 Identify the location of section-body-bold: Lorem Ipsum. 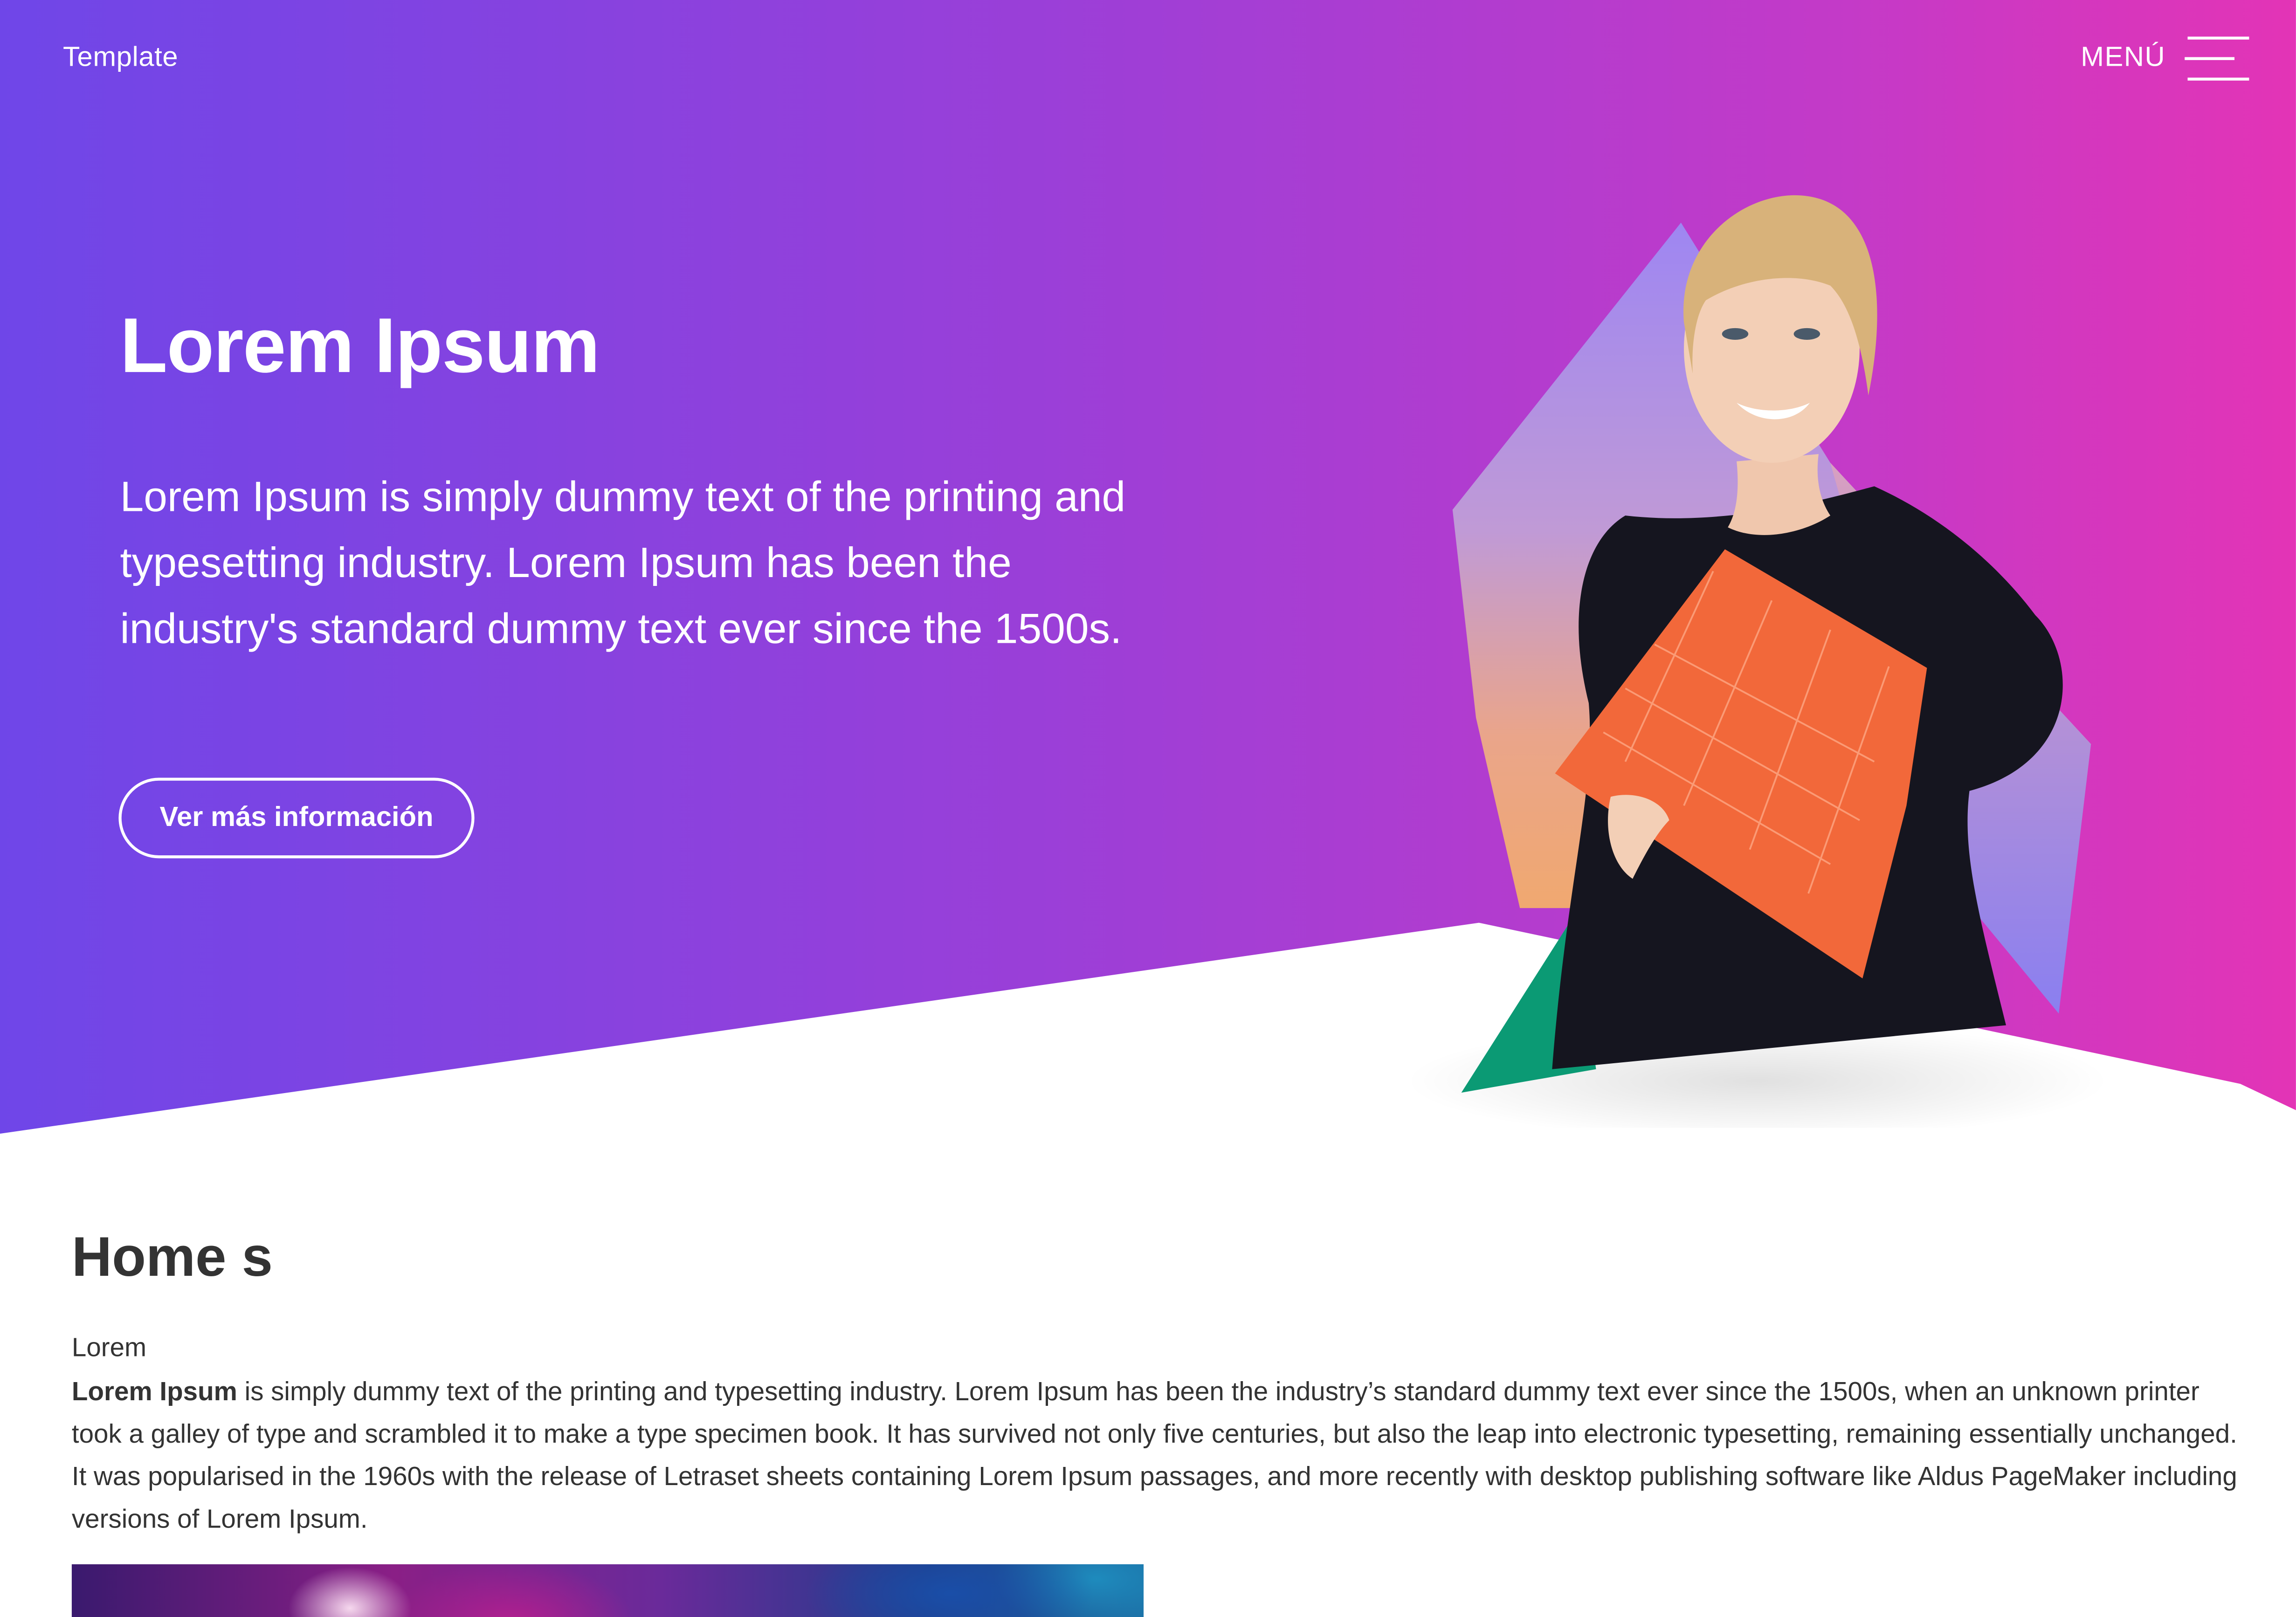
(154, 1391).